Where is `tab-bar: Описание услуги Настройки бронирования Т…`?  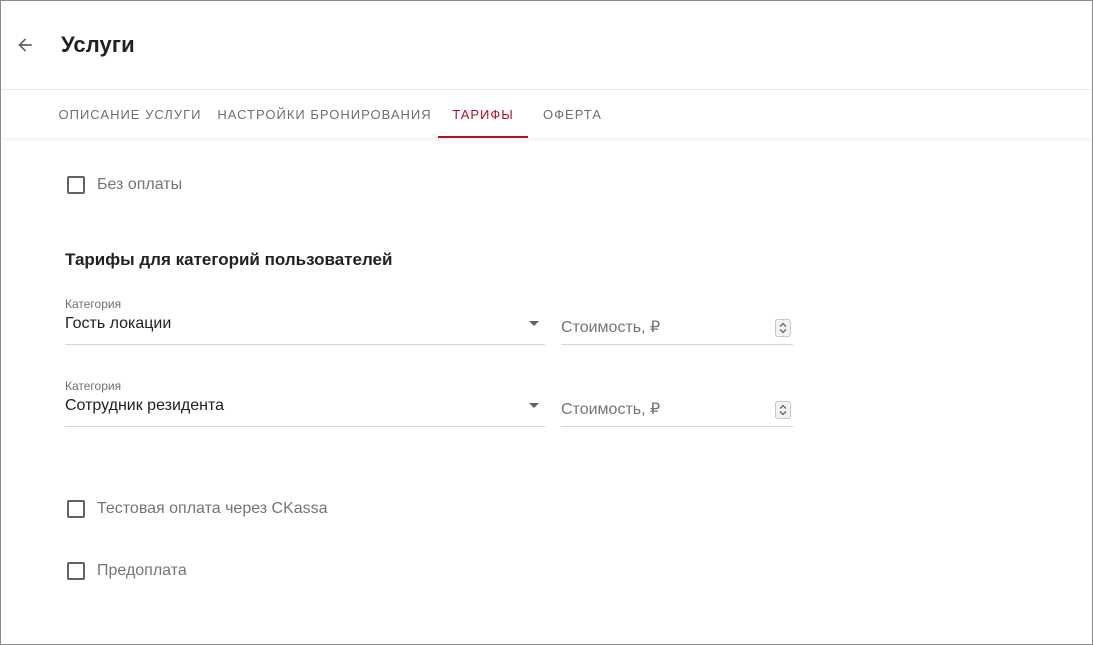
tab-bar: Описание услуги Настройки бронирования Т… is located at coordinates (546, 114).